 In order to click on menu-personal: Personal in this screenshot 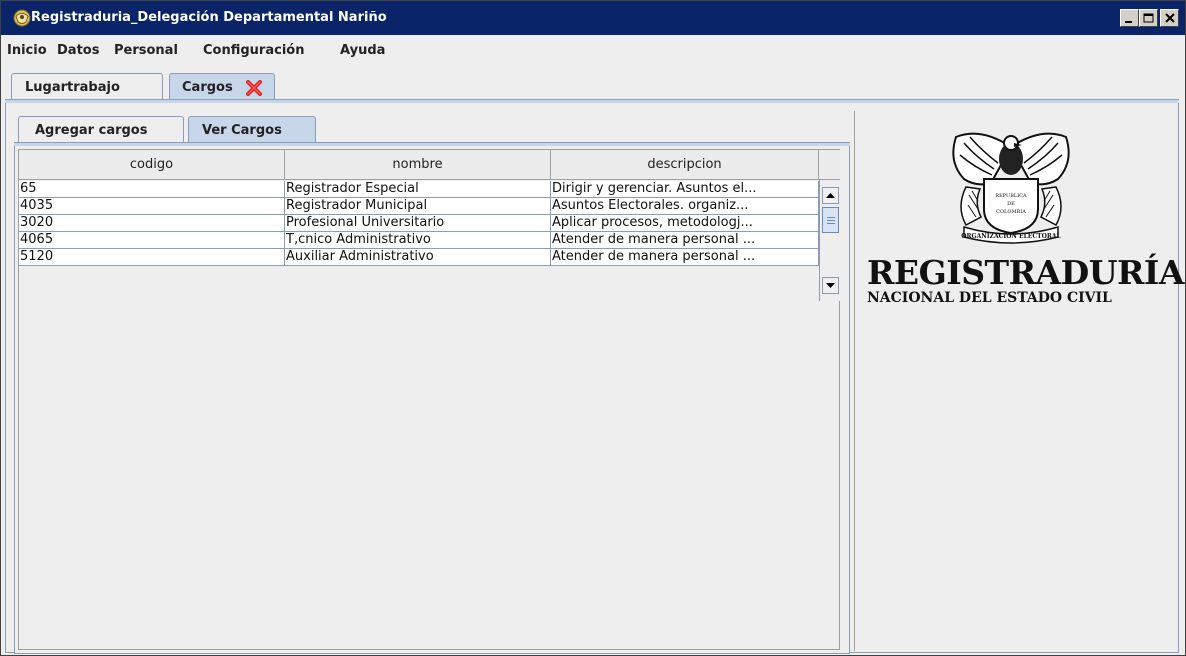, I will do `click(146, 50)`.